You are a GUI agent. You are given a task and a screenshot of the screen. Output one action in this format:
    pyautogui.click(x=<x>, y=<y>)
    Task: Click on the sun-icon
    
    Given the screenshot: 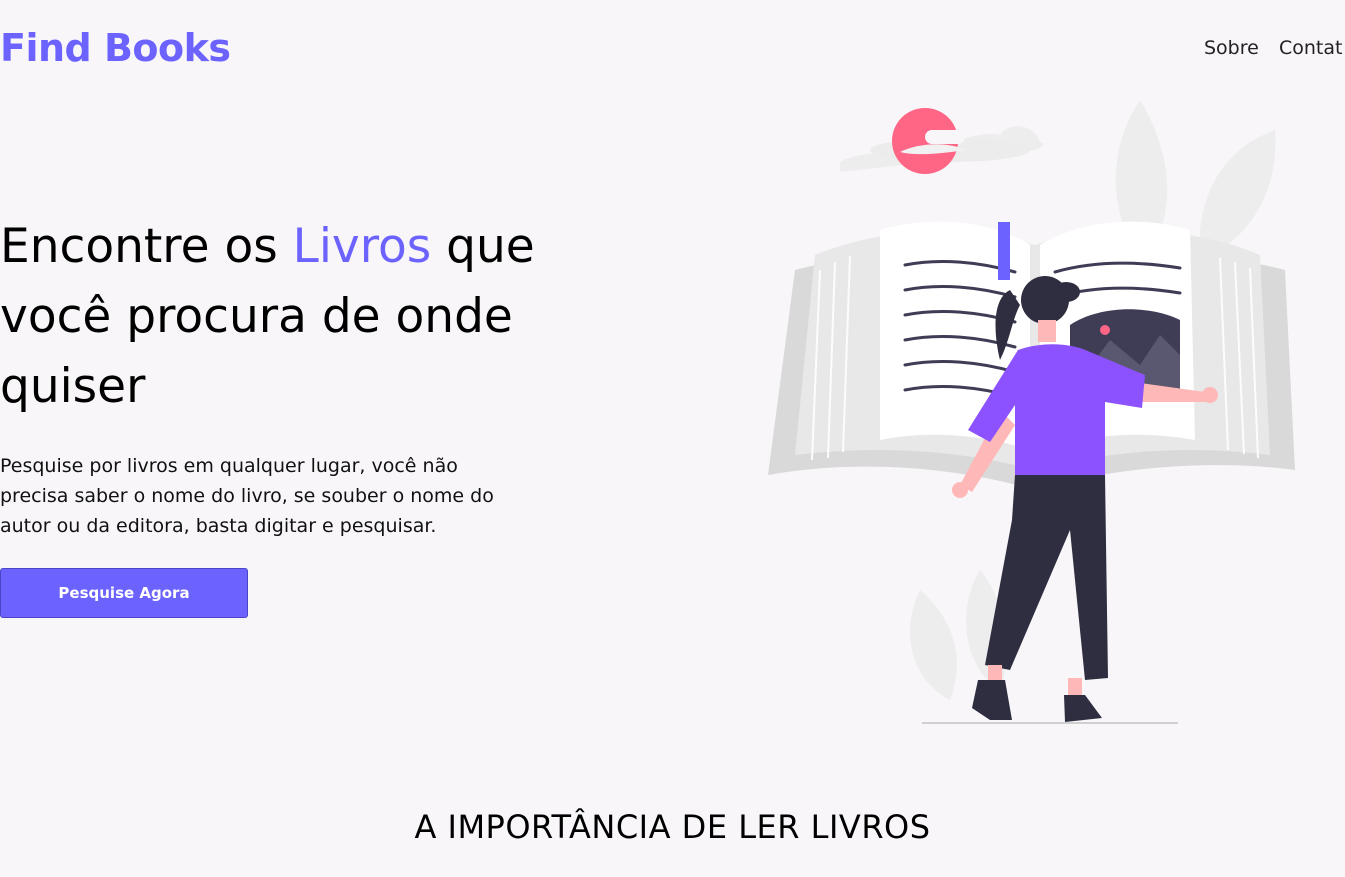 What is the action you would take?
    pyautogui.click(x=928, y=141)
    